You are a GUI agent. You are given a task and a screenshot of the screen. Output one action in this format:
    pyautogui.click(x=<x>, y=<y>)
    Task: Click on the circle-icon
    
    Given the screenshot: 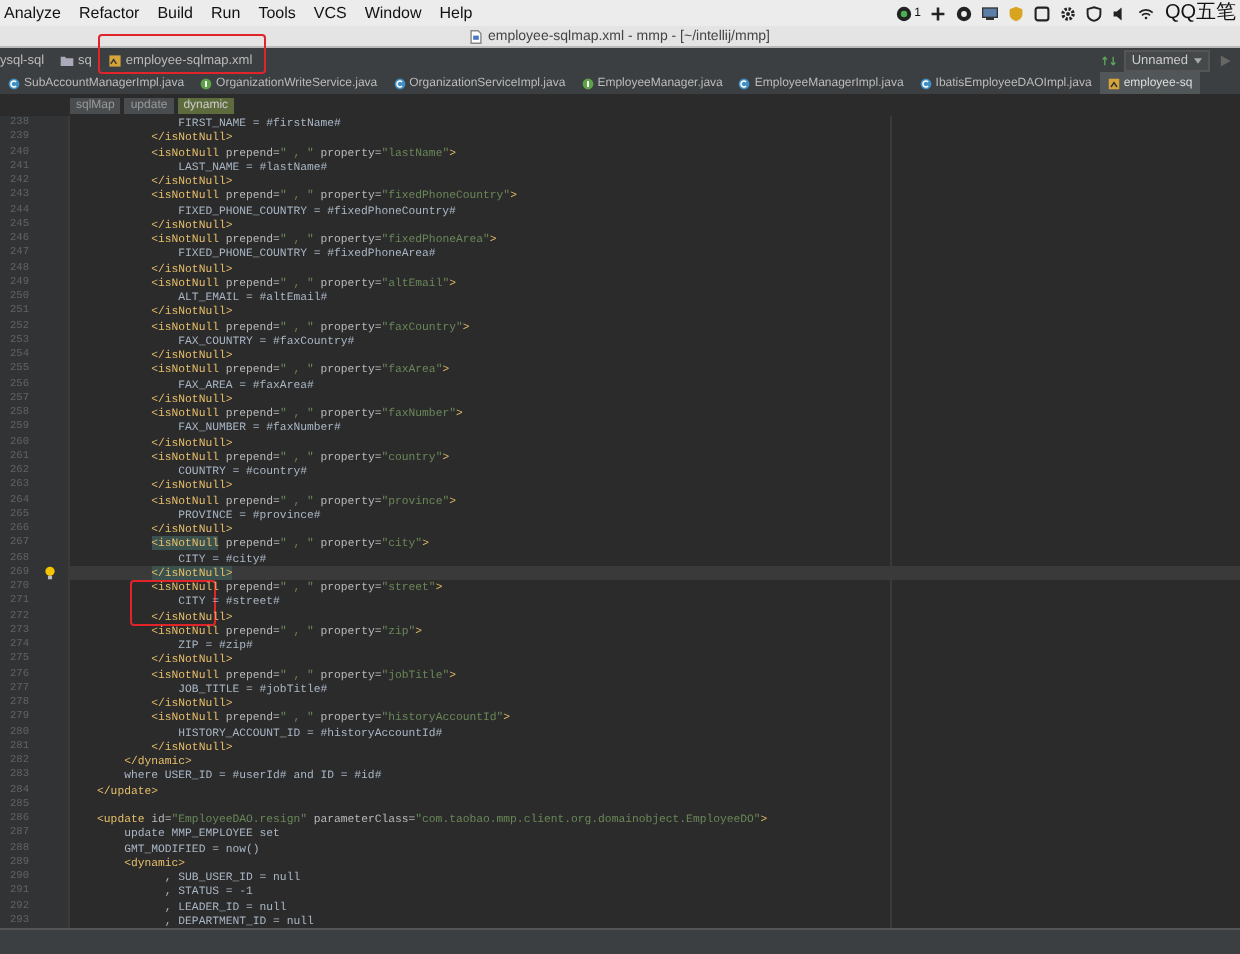 What is the action you would take?
    pyautogui.click(x=964, y=13)
    